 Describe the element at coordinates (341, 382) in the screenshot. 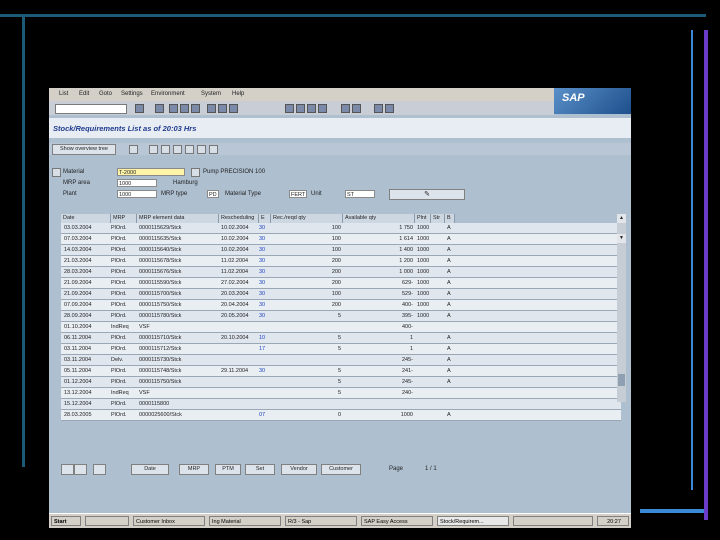

I see `table-row: 01.12.2004 PlOrd. 0000115750/Stck 5 245- A` at that location.